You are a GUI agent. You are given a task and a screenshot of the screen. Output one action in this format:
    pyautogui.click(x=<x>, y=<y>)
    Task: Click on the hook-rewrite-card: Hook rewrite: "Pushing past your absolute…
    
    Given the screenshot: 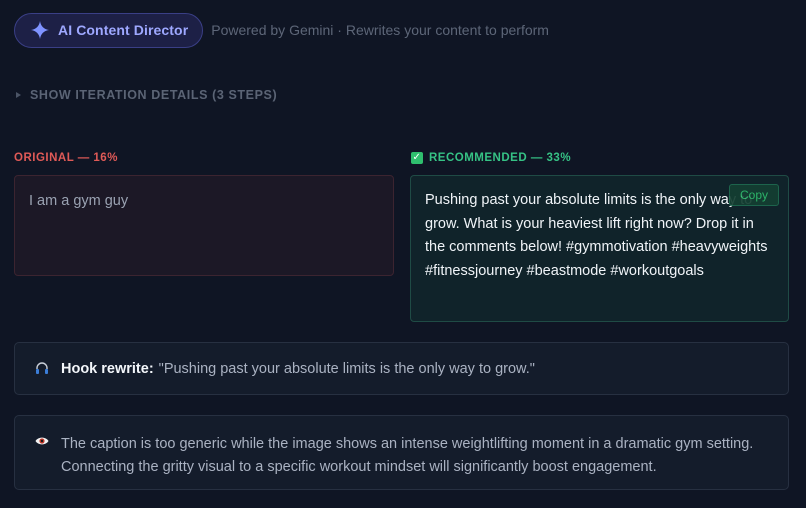 What is the action you would take?
    pyautogui.click(x=401, y=368)
    